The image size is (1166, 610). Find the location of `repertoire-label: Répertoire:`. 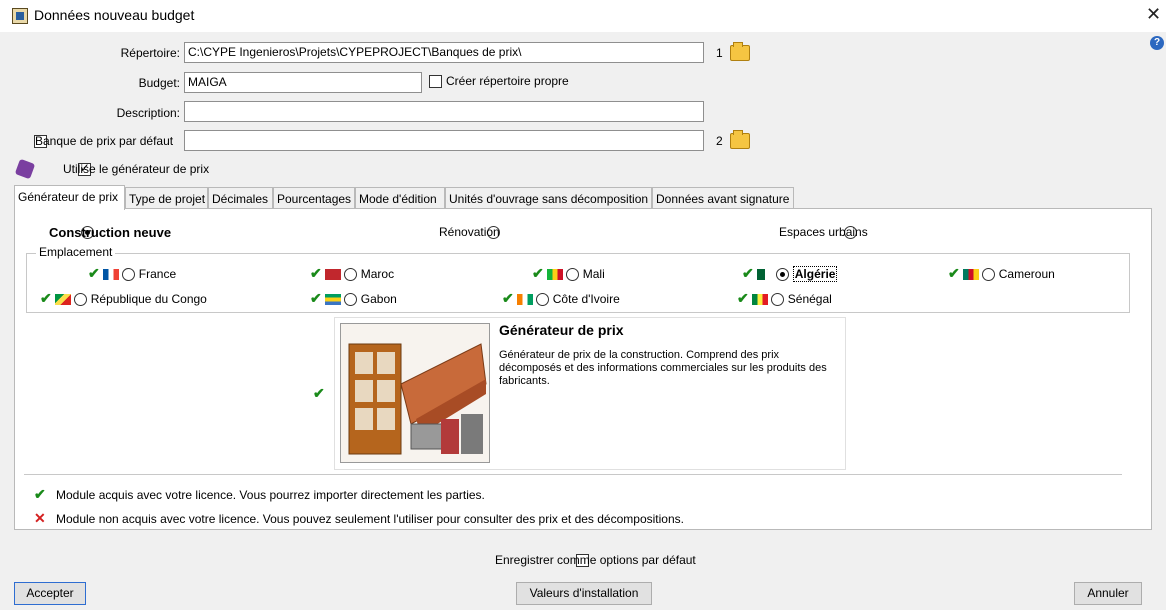

repertoire-label: Répertoire: is located at coordinates (150, 53).